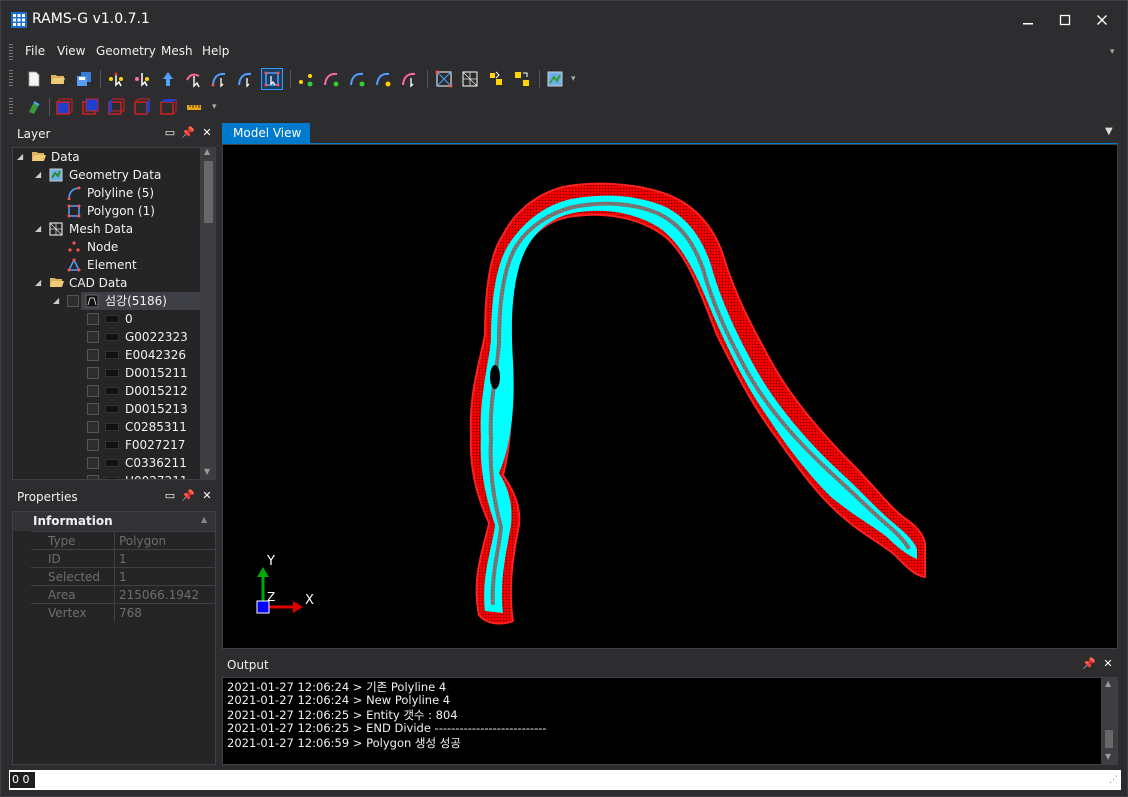 This screenshot has height=797, width=1128. What do you see at coordinates (272, 79) in the screenshot?
I see `polygon-select-button` at bounding box center [272, 79].